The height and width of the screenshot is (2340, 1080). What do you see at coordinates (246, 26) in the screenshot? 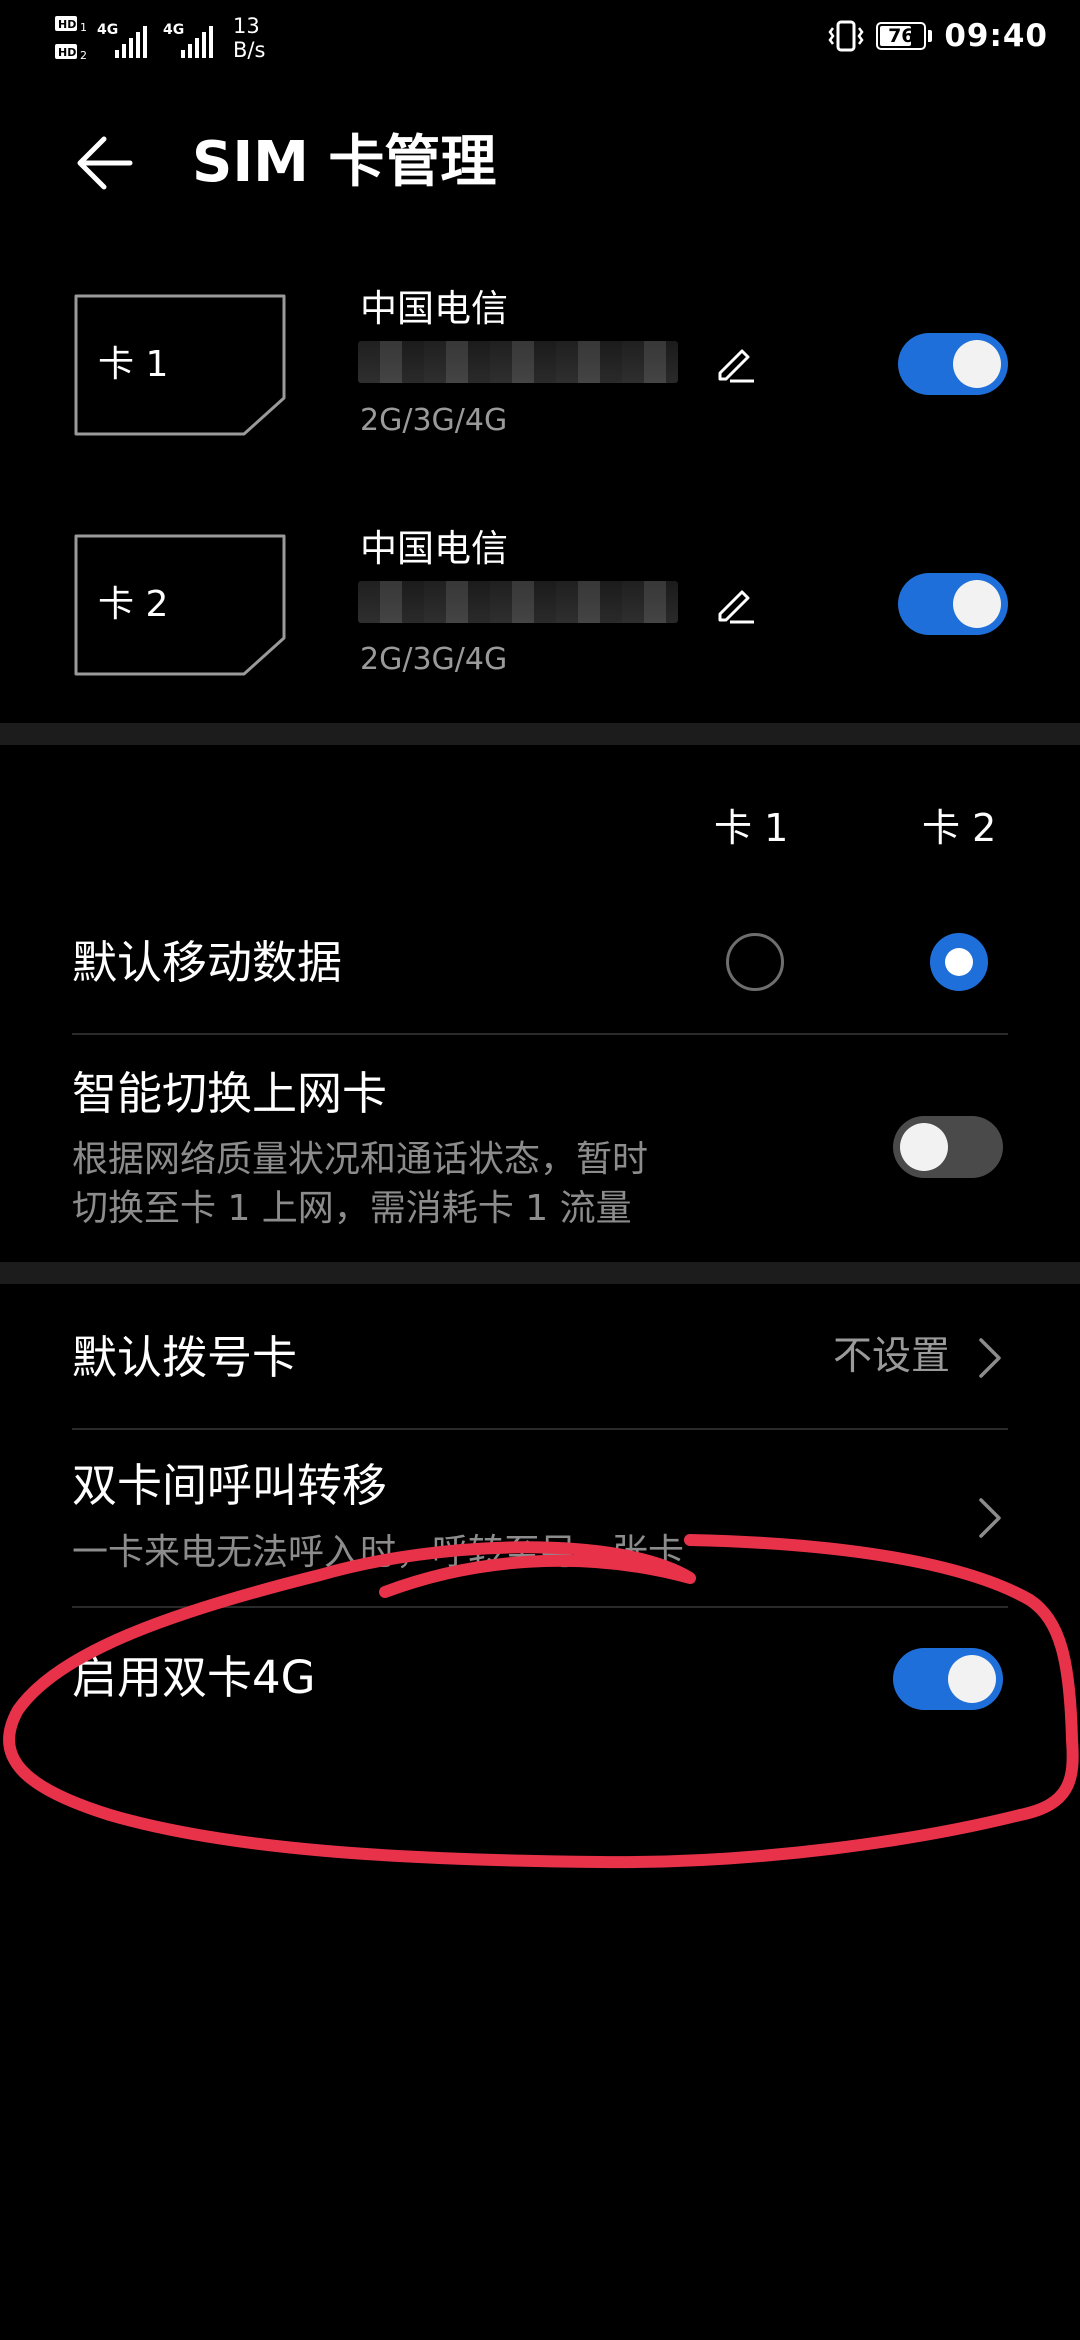
I see `network-speed-value: 13` at bounding box center [246, 26].